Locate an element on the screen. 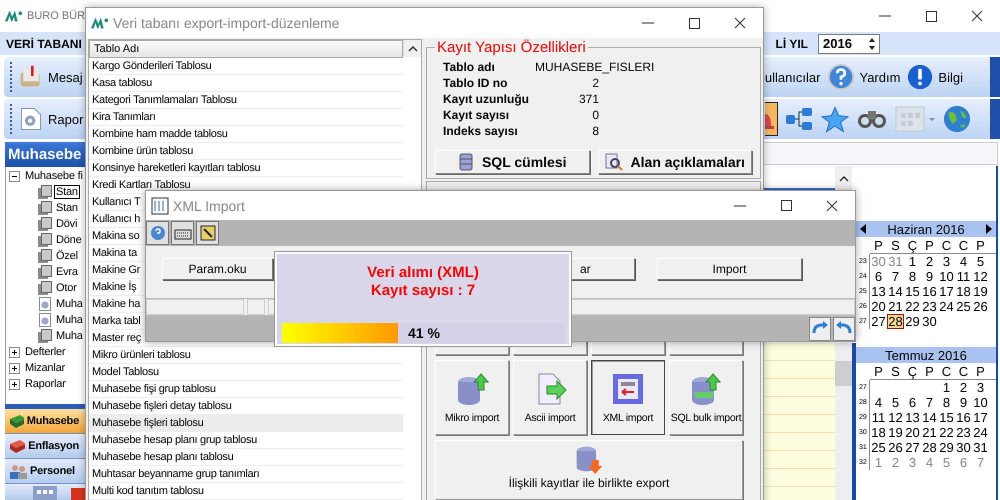 The width and height of the screenshot is (1000, 500). calendar-day: 24 is located at coordinates (946, 306).